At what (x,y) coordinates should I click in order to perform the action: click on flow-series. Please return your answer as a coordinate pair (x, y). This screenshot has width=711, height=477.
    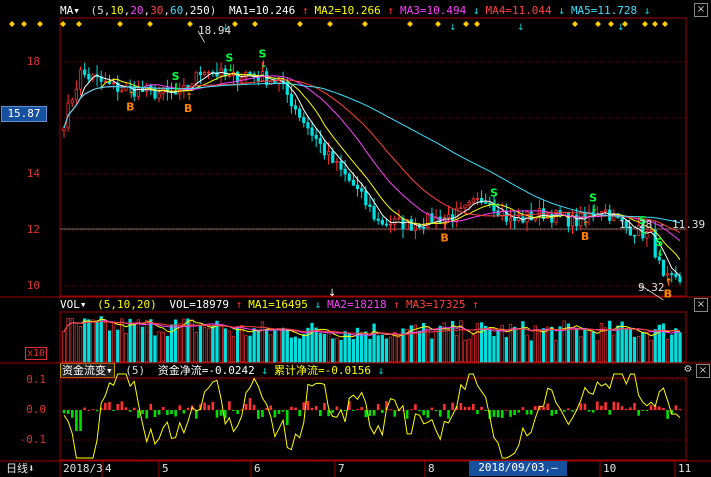
    Looking at the image, I should click on (372, 414).